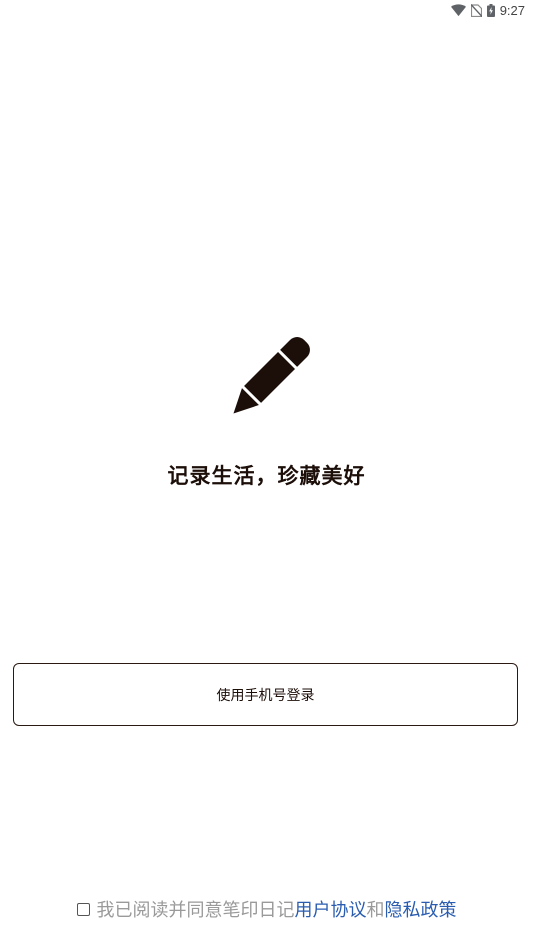 This screenshot has height=949, width=533. Describe the element at coordinates (195, 910) in the screenshot. I see `agreement-prefix-text: 我已阅读并同意笔印日记` at that location.